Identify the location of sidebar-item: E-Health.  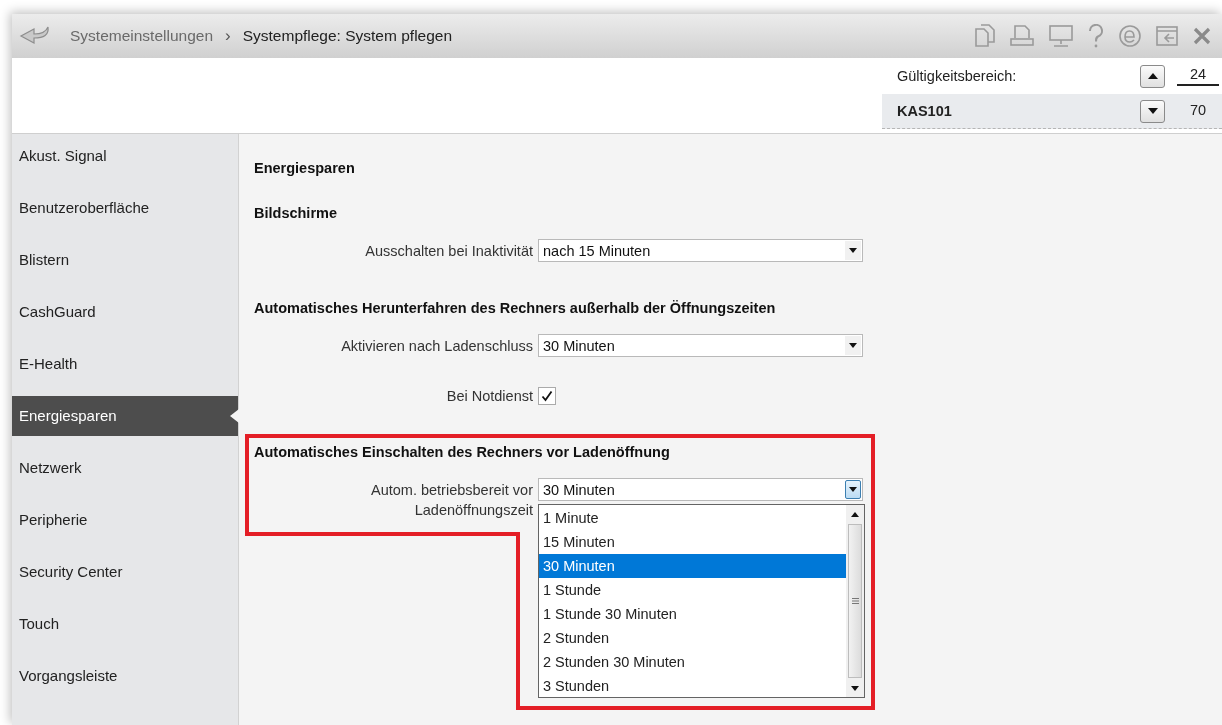
(125, 364).